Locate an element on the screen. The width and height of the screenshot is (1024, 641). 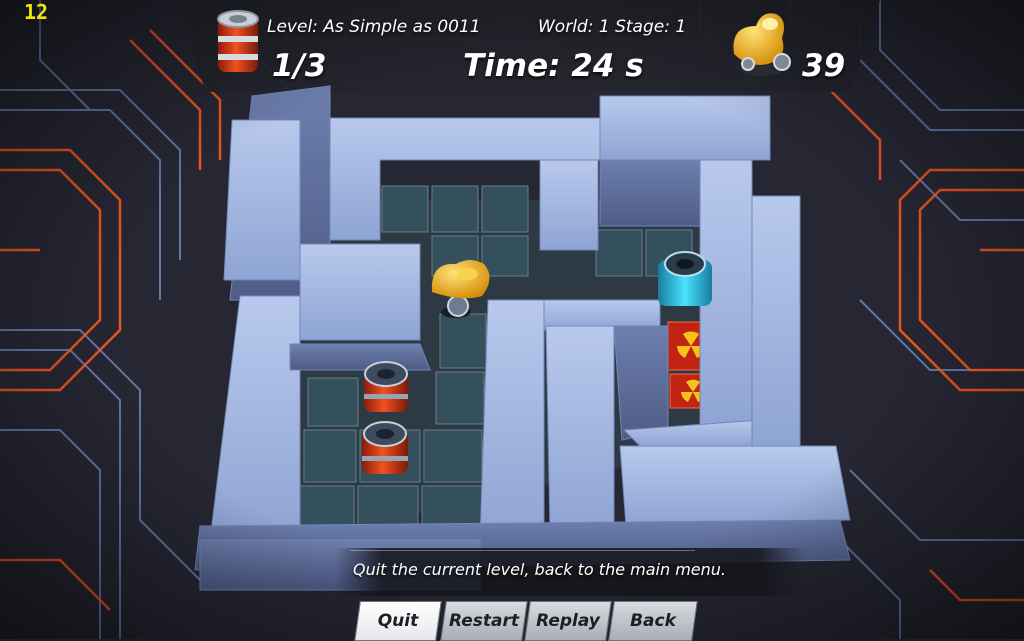
barrel-counter: 1/3 is located at coordinates (299, 66).